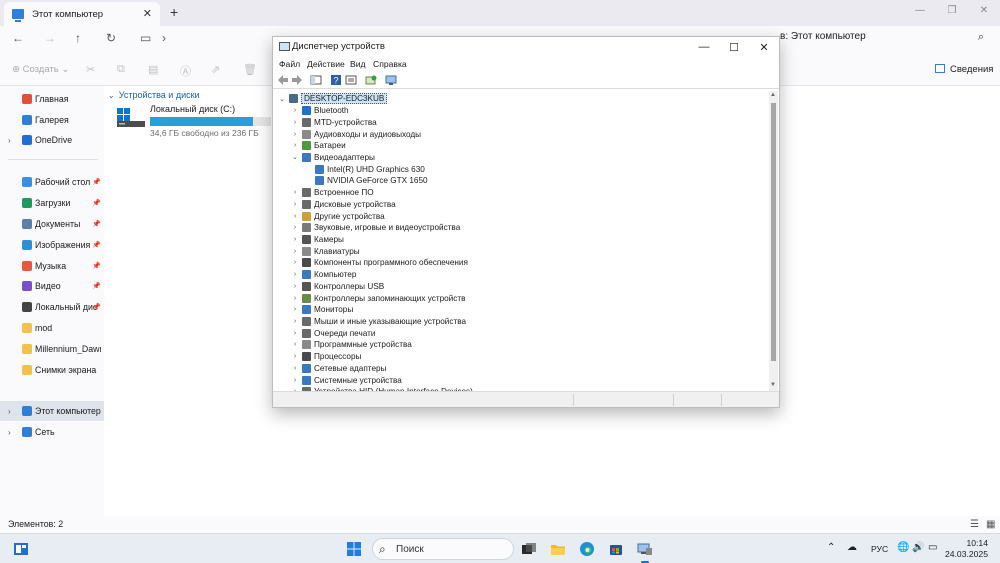 This screenshot has height=563, width=1000. Describe the element at coordinates (250, 69) in the screenshot. I see `delete-icon: 🗑` at that location.